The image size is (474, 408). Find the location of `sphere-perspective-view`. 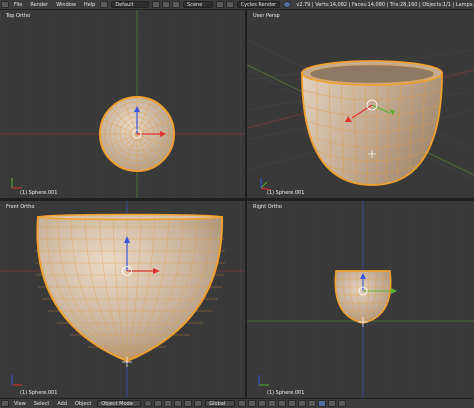

sphere-perspective-view is located at coordinates (372, 125).